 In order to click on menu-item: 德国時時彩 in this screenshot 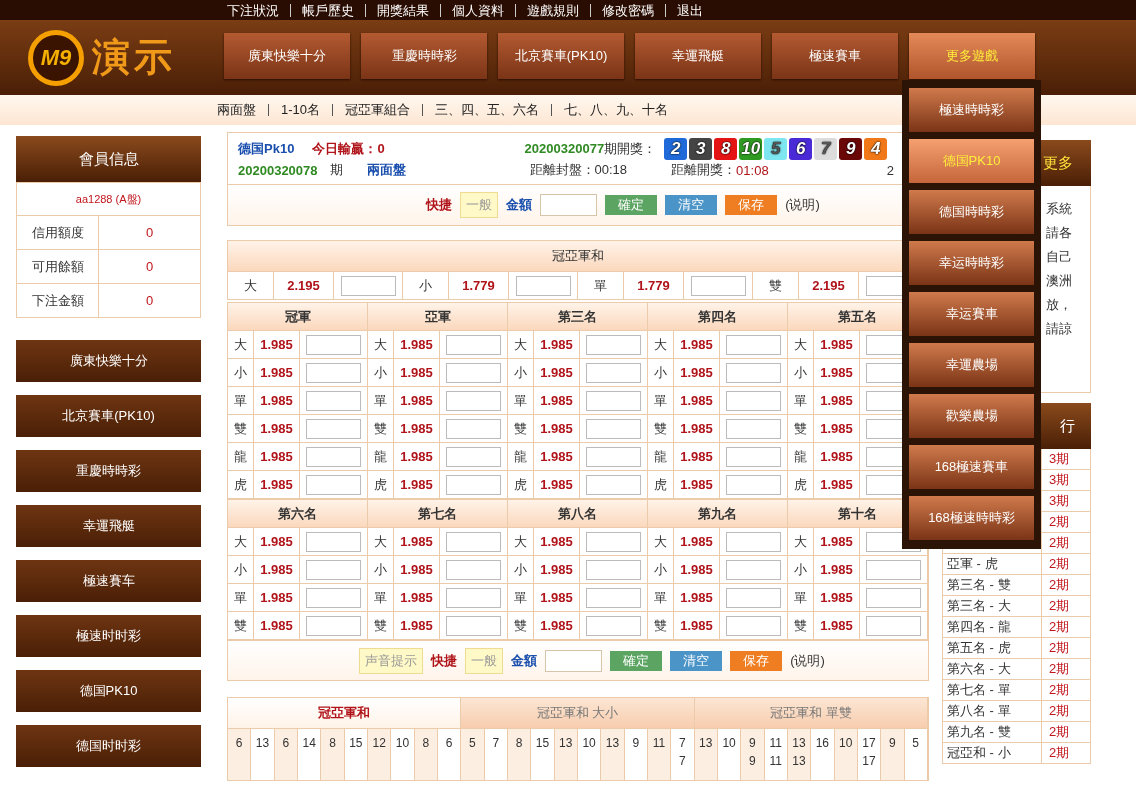, I will do `click(971, 212)`.